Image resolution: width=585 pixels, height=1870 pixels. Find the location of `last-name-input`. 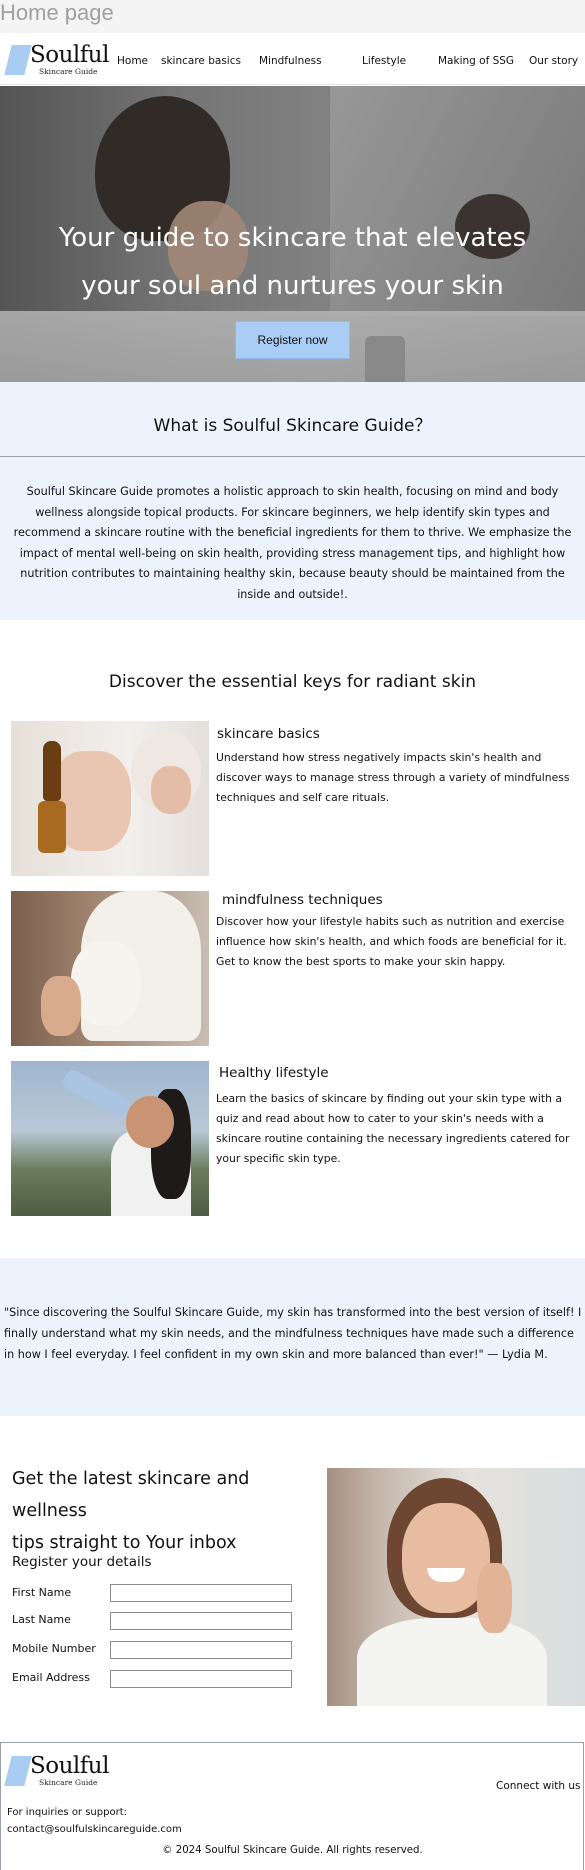

last-name-input is located at coordinates (201, 1621).